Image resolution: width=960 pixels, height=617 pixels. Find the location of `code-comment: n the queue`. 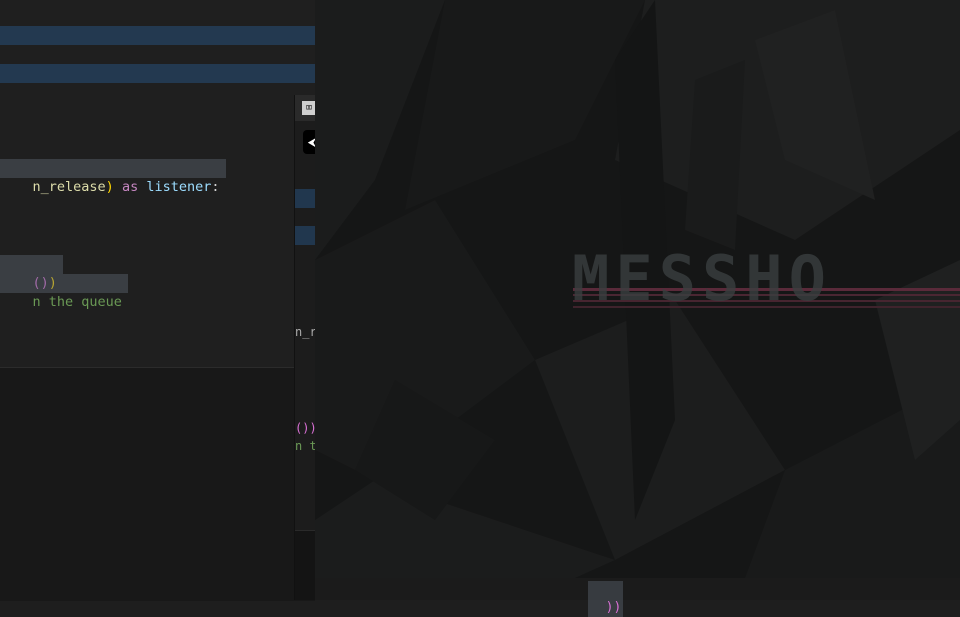

code-comment: n the queue is located at coordinates (77, 302).